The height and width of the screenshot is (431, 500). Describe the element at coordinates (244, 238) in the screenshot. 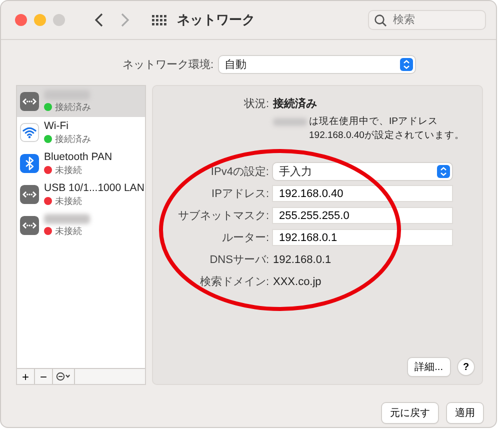

I see `field-label: ルーター:` at that location.